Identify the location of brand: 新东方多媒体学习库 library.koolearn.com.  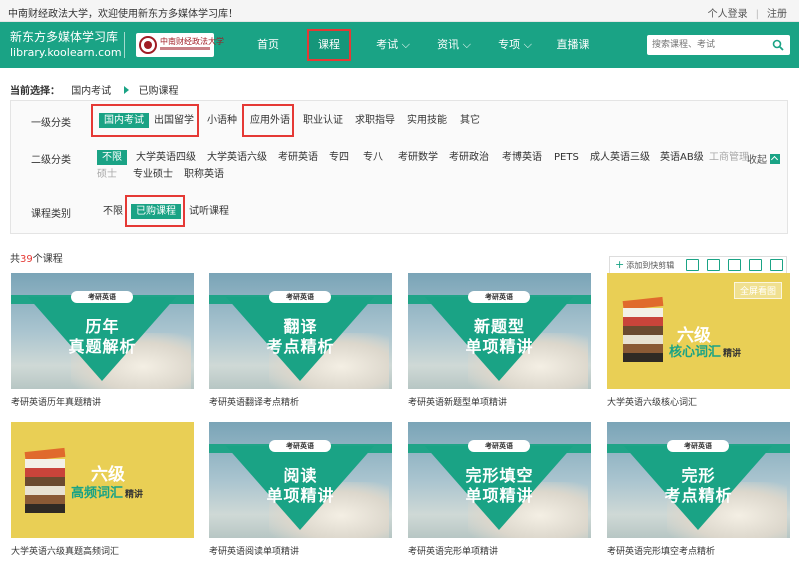
(66, 45).